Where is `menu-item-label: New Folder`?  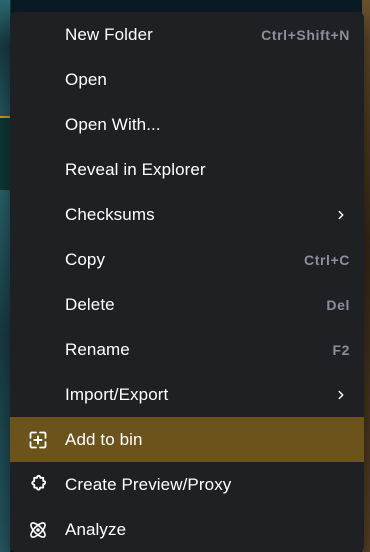 menu-item-label: New Folder is located at coordinates (109, 34).